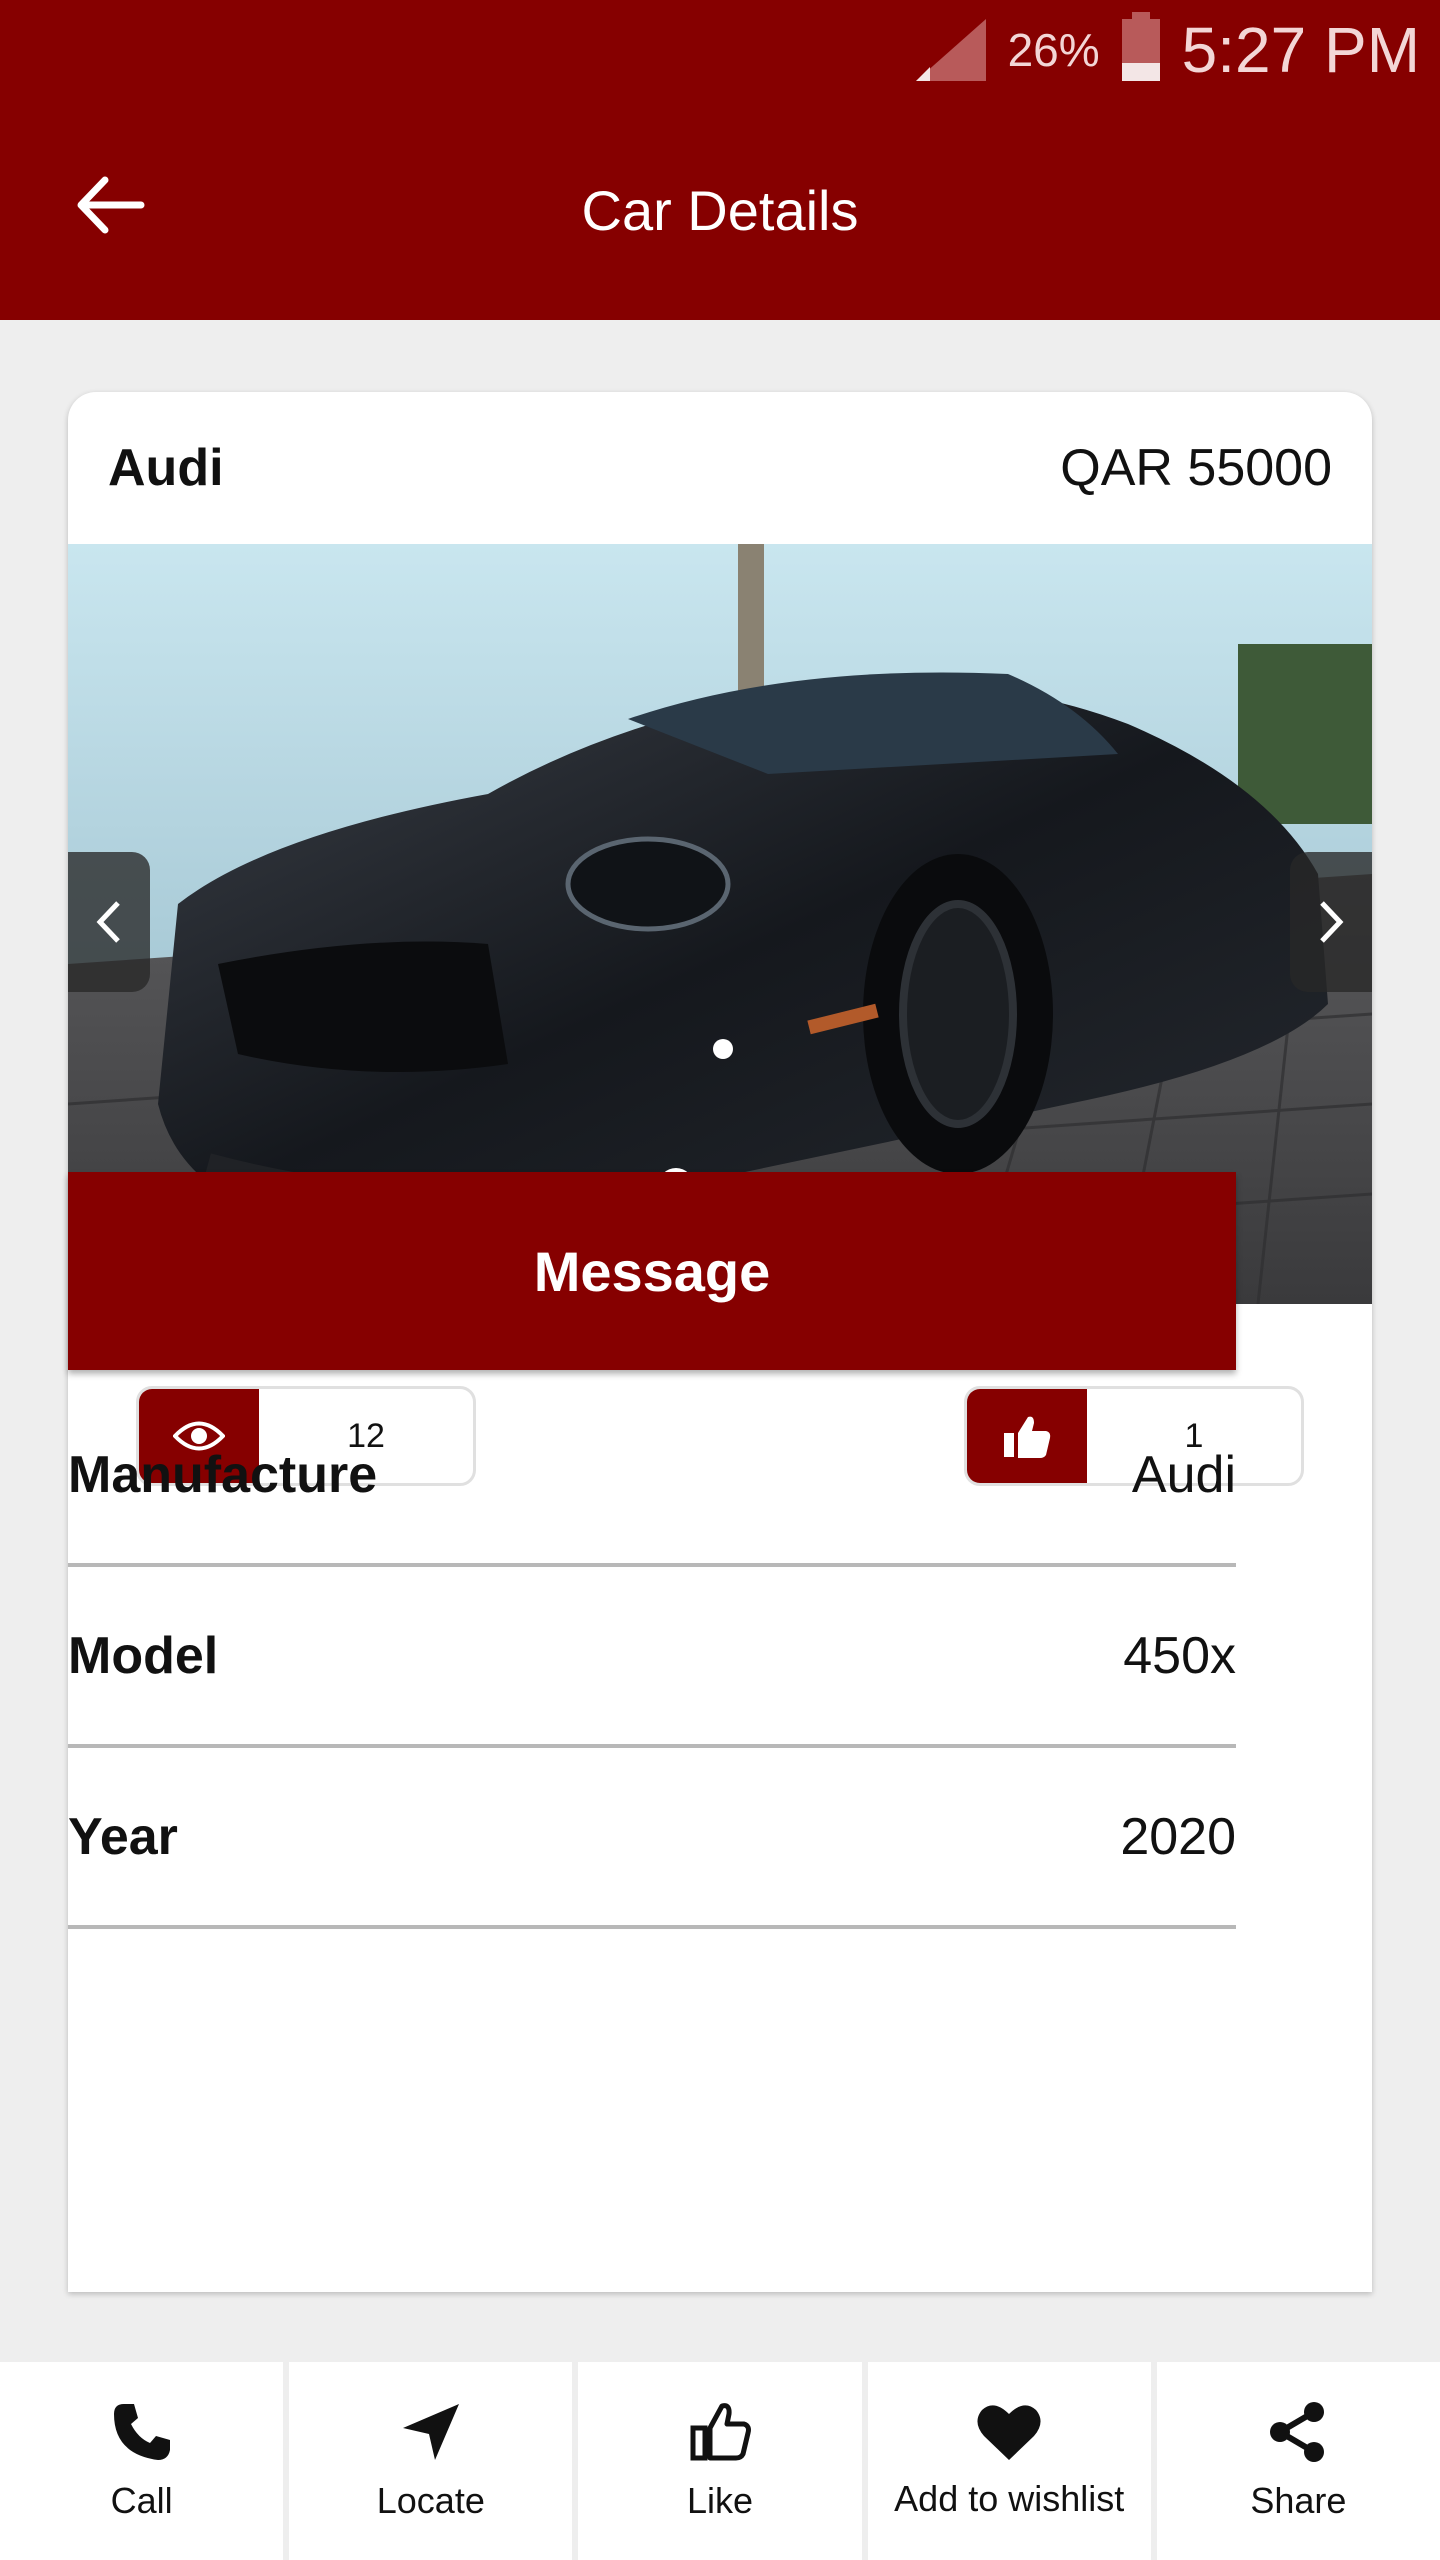 Image resolution: width=1440 pixels, height=2560 pixels. What do you see at coordinates (1140, 46) in the screenshot?
I see `battery-icon` at bounding box center [1140, 46].